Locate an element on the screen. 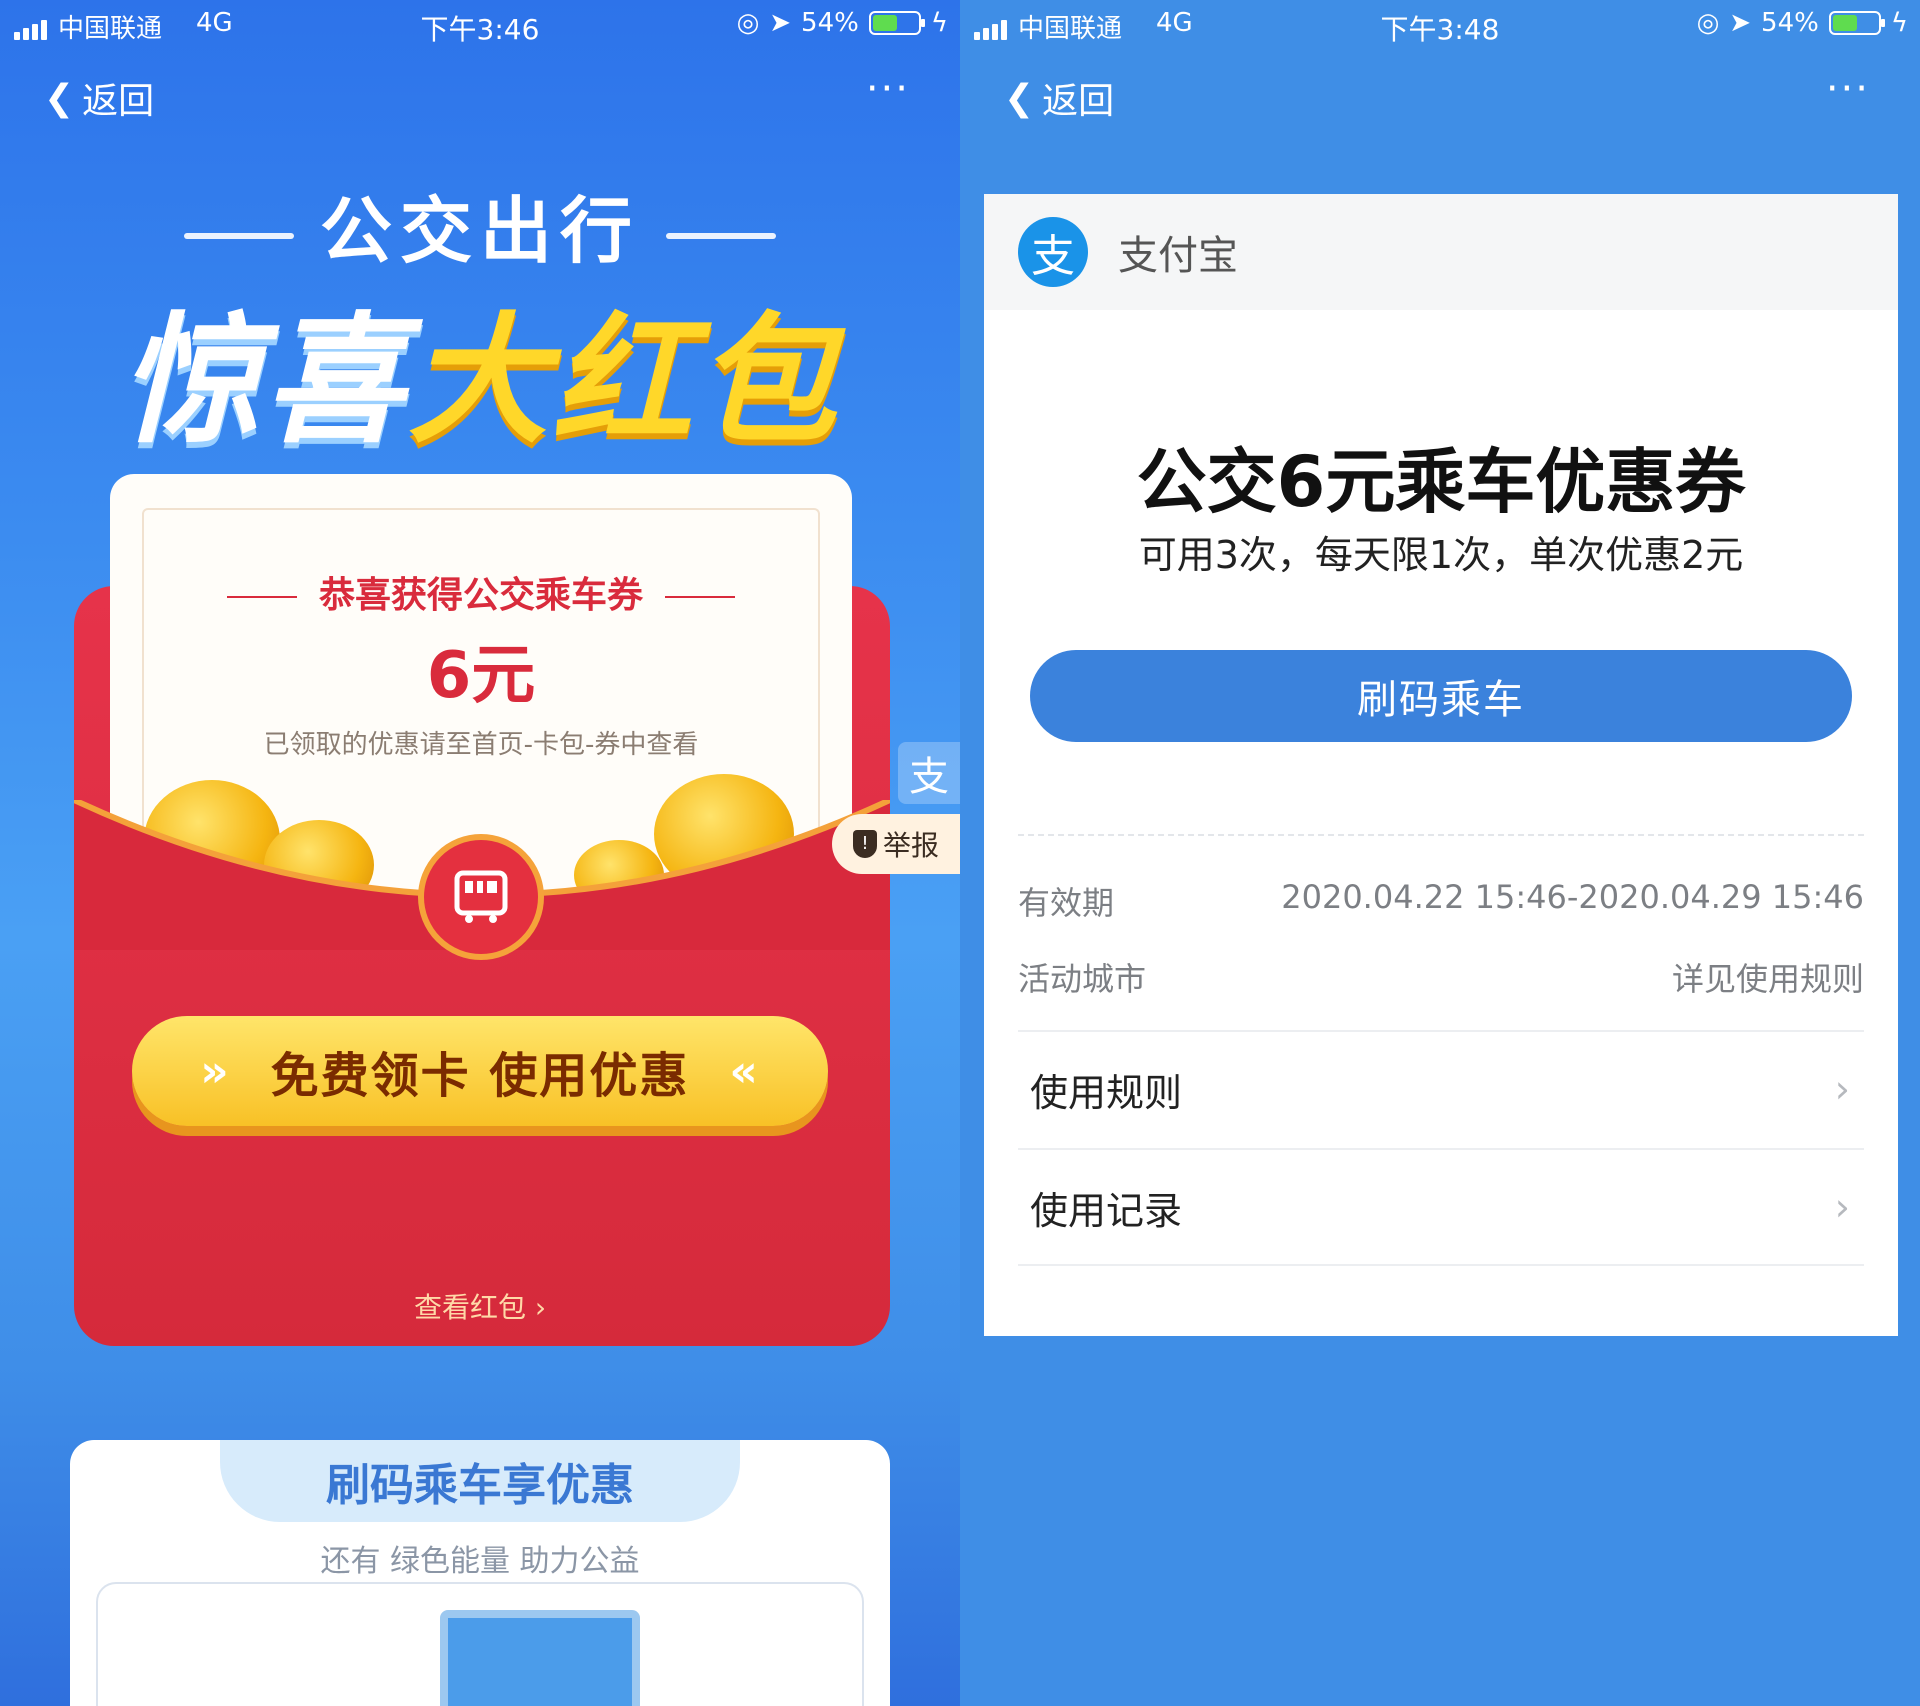 The height and width of the screenshot is (1706, 1920). alipay-side-icon: 支 is located at coordinates (929, 773).